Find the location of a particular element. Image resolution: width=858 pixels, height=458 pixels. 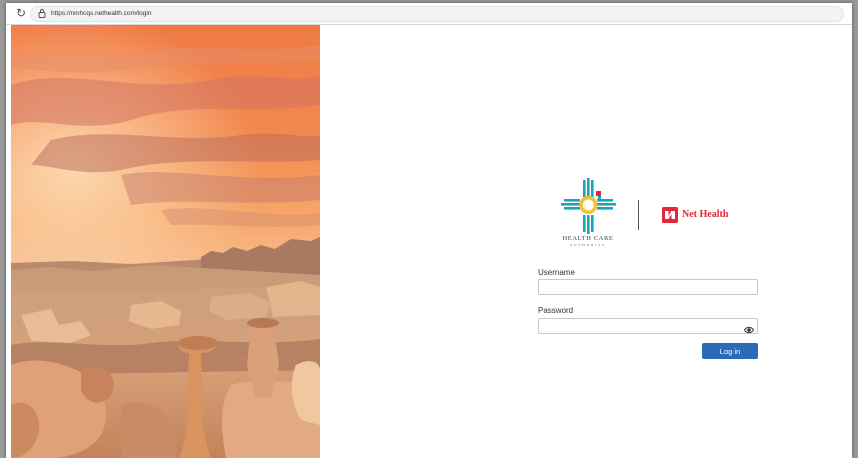

url-text: https://nmhcqs.nethealth.com/login is located at coordinates (101, 14).